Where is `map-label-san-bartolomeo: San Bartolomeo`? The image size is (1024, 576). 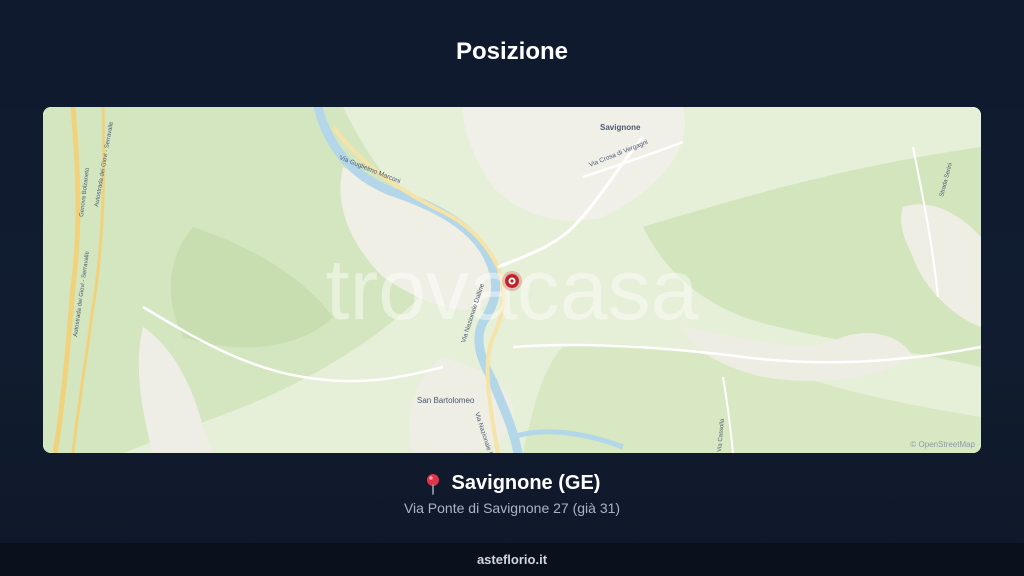
map-label-san-bartolomeo: San Bartolomeo is located at coordinates (446, 400).